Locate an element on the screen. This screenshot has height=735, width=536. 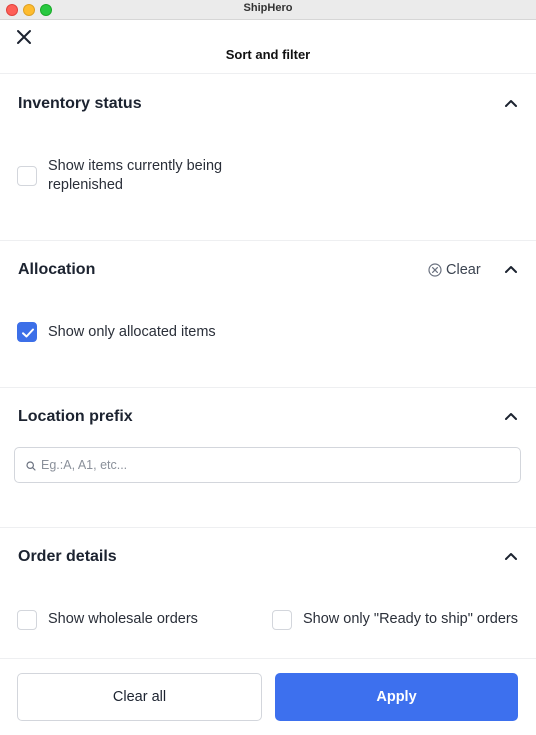
wholesale-orders-checkbox is located at coordinates (27, 620).